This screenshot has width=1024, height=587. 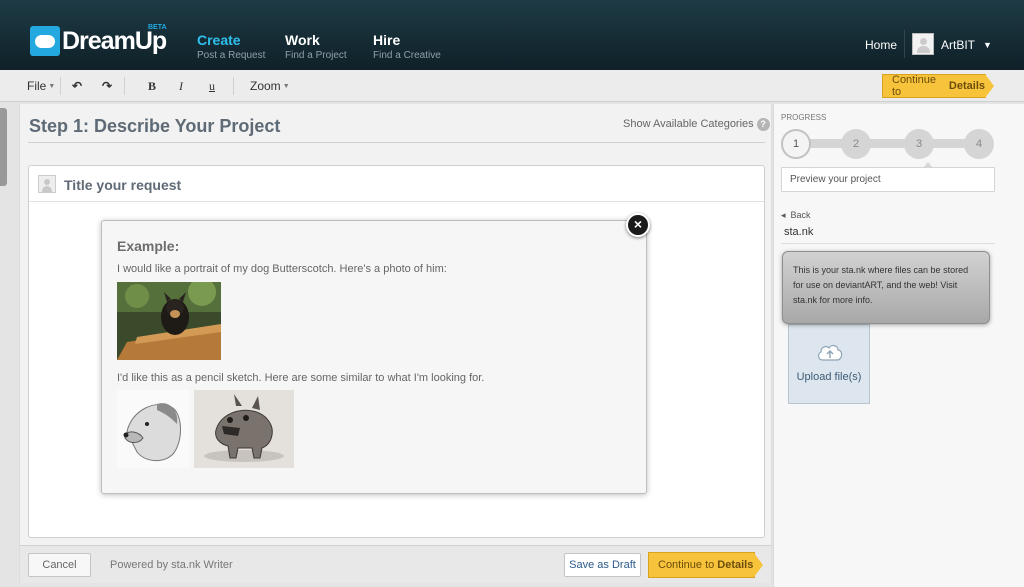 What do you see at coordinates (45, 41) in the screenshot?
I see `cloud-logo-icon` at bounding box center [45, 41].